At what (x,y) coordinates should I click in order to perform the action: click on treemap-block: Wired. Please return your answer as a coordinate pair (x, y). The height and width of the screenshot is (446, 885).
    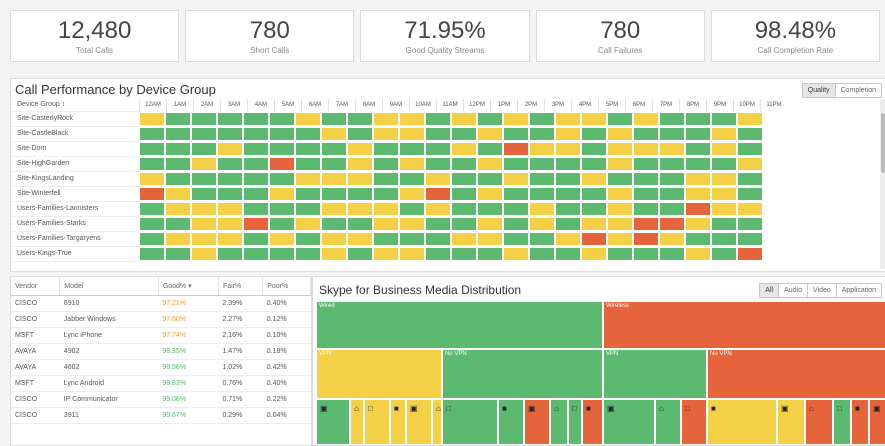
    Looking at the image, I should click on (459, 325).